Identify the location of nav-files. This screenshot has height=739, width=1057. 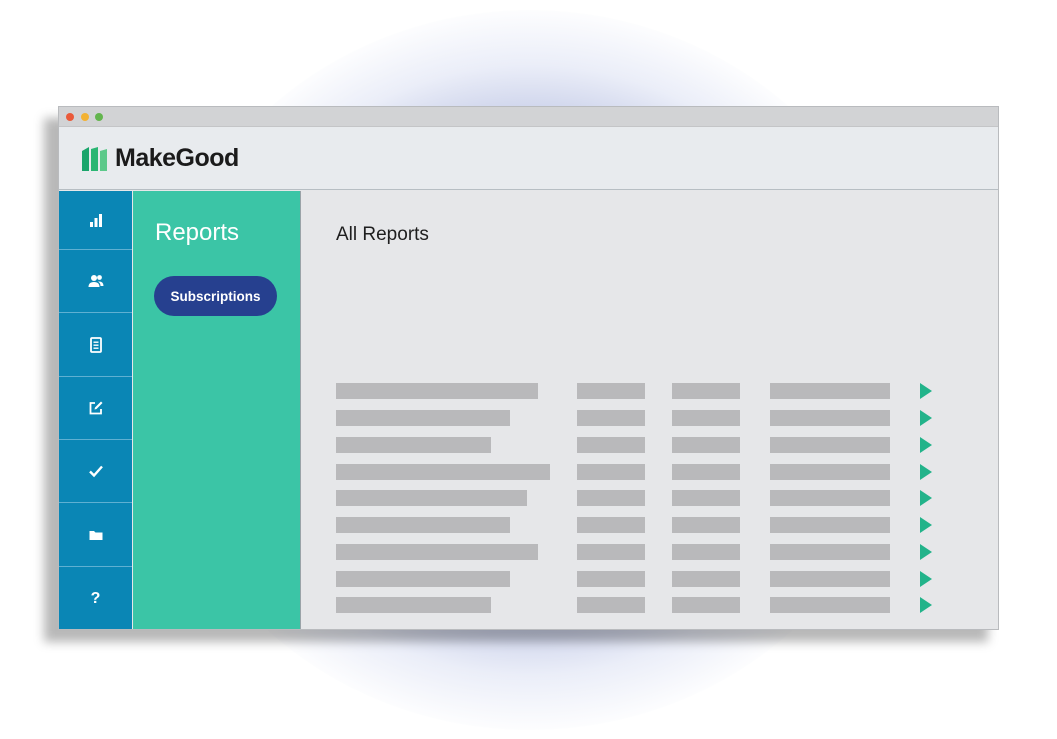
(95, 535).